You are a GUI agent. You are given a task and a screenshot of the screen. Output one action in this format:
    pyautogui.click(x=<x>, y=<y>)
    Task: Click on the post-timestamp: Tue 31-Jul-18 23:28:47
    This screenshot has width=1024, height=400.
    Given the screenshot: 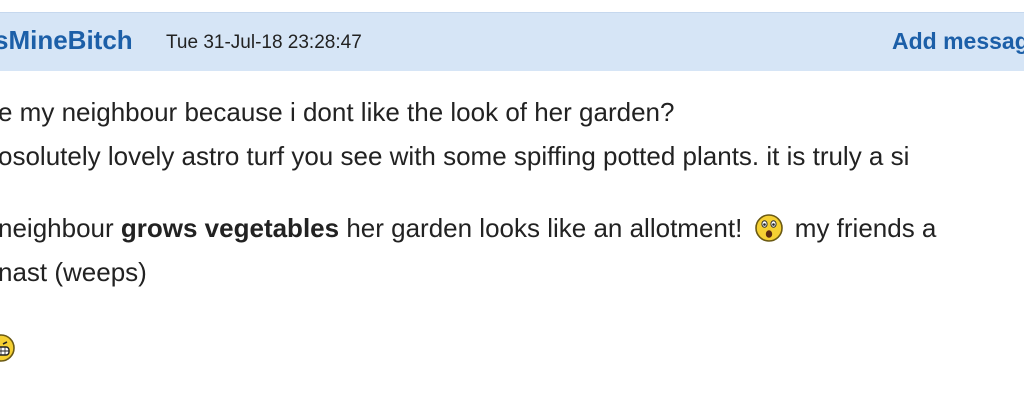 What is the action you would take?
    pyautogui.click(x=264, y=42)
    